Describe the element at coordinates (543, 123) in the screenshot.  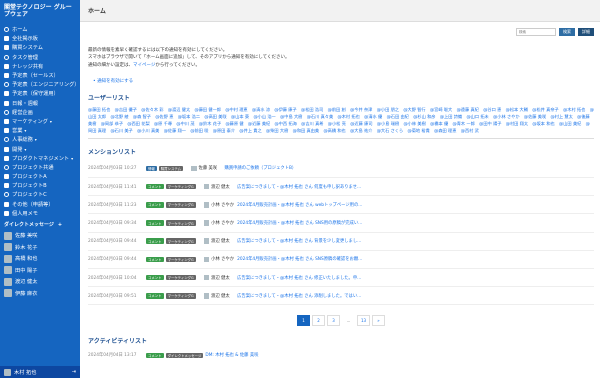
I see `user-link: @坂本 和也` at that location.